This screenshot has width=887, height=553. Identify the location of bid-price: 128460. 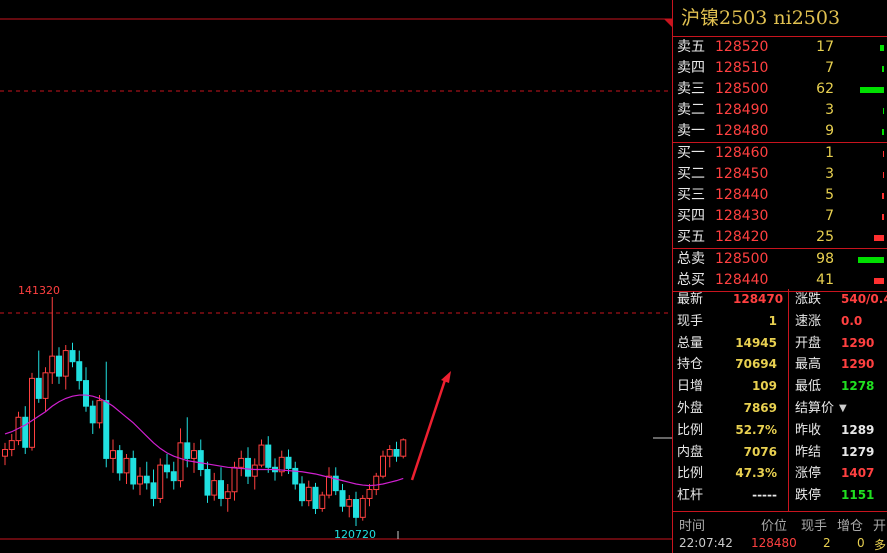
(742, 153).